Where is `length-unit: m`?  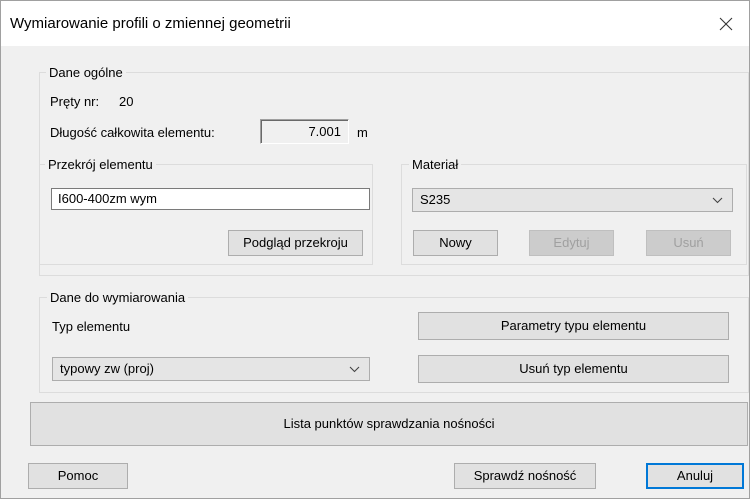 length-unit: m is located at coordinates (362, 132).